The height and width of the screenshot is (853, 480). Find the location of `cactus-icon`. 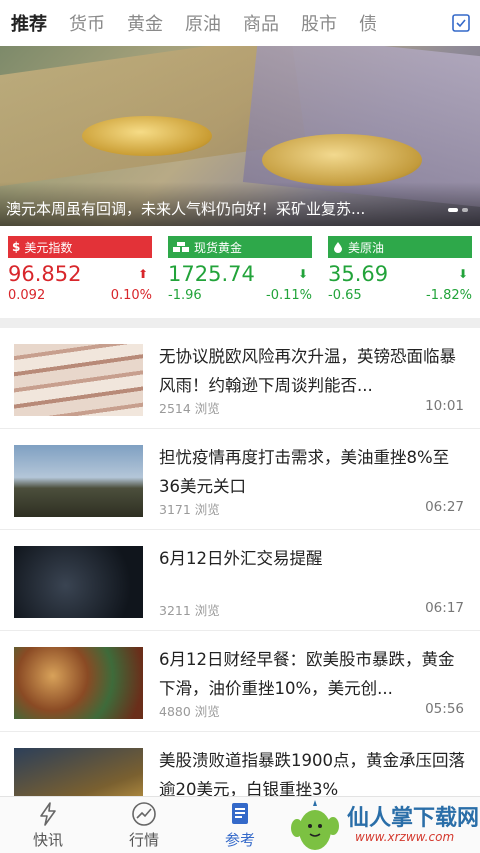

cactus-icon is located at coordinates (315, 825).